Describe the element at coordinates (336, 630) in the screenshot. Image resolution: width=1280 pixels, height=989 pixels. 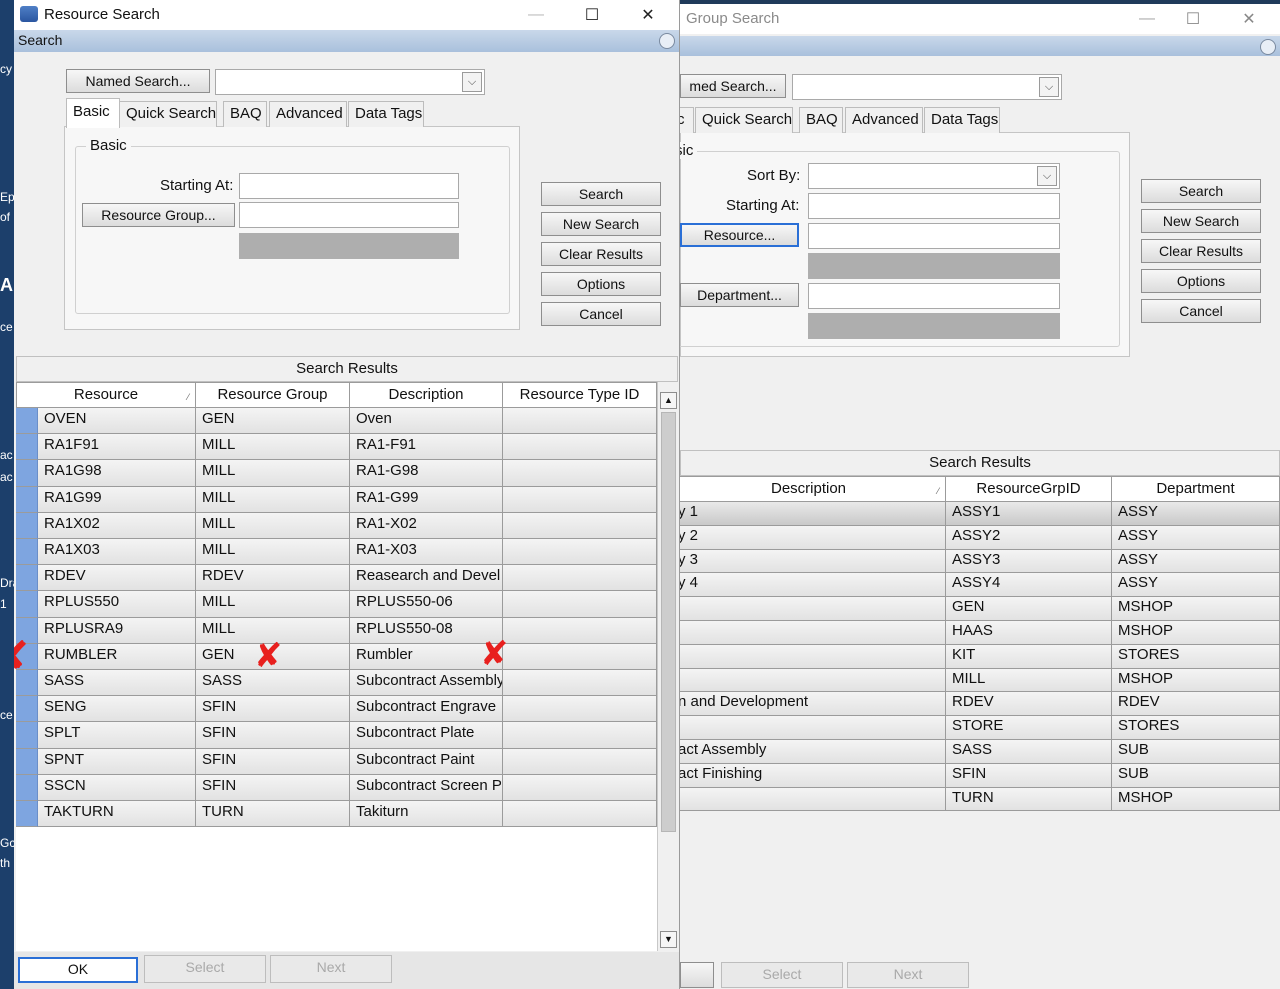
I see `table-row: RPLUSRA9 MILL RPLUS550-08` at that location.